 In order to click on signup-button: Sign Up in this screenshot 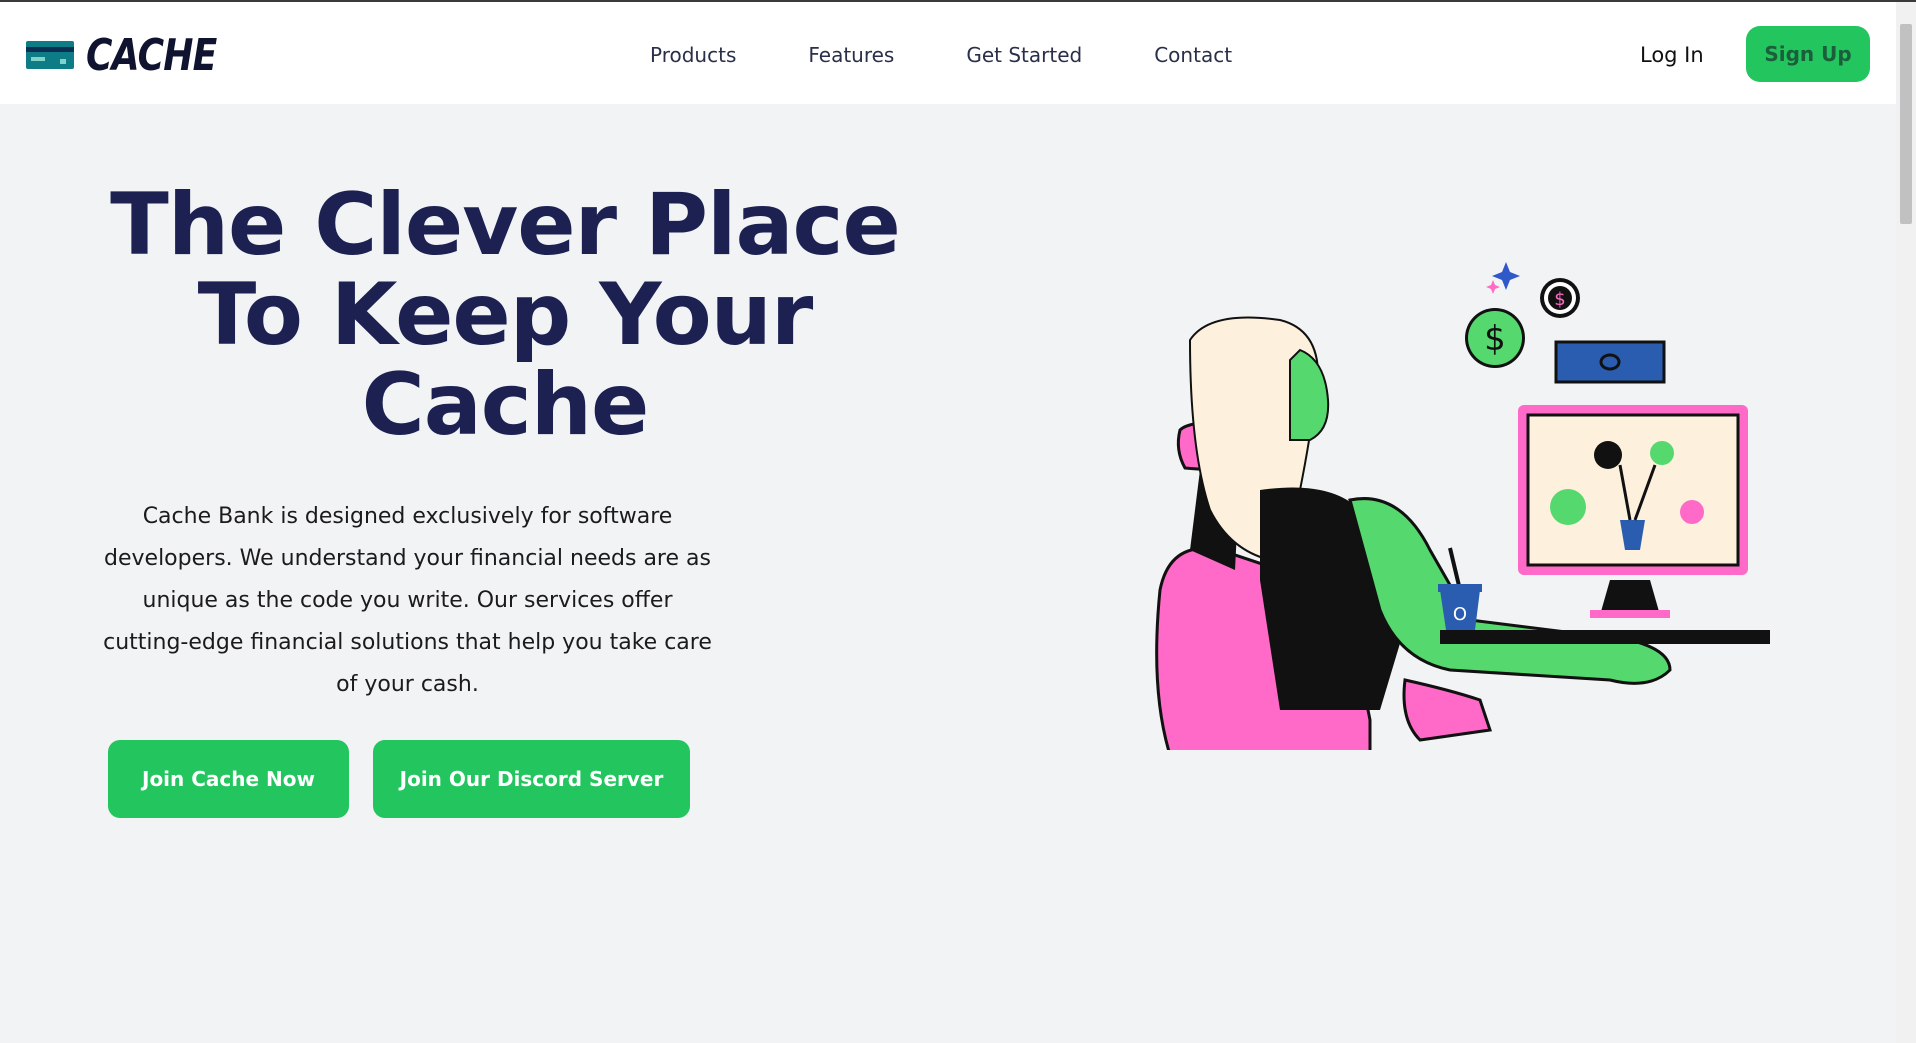, I will do `click(1808, 54)`.